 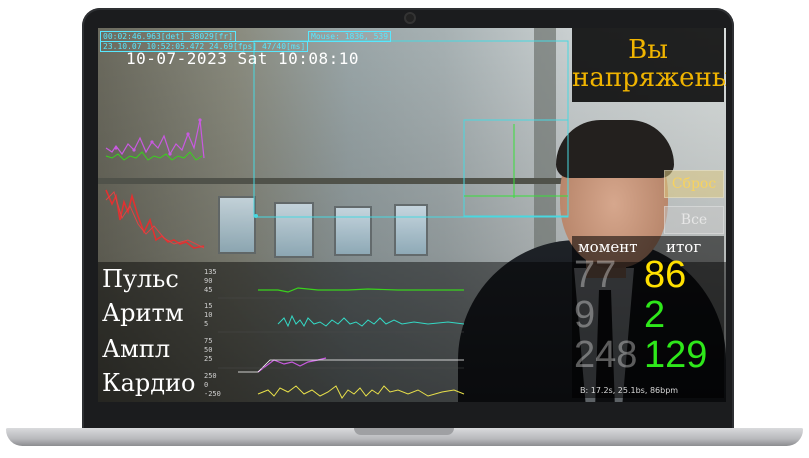 I want to click on pulse-scale-low: 45, so click(x=208, y=290).